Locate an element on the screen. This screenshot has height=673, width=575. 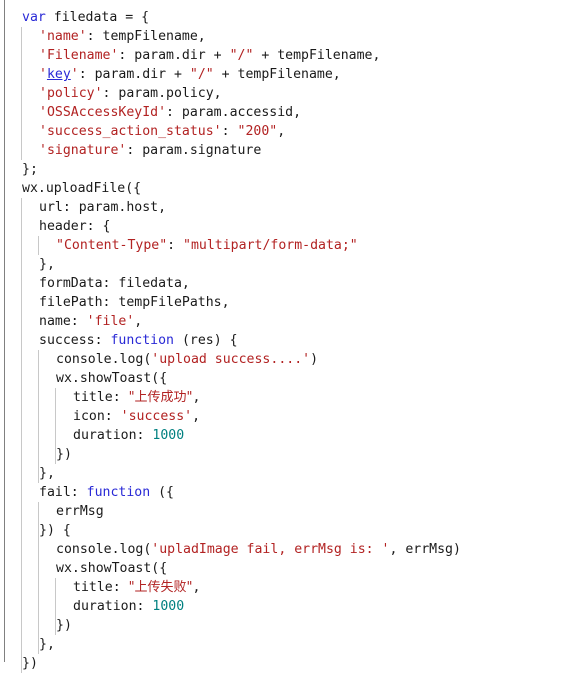
code-line: name: 'file', is located at coordinates (230, 321).